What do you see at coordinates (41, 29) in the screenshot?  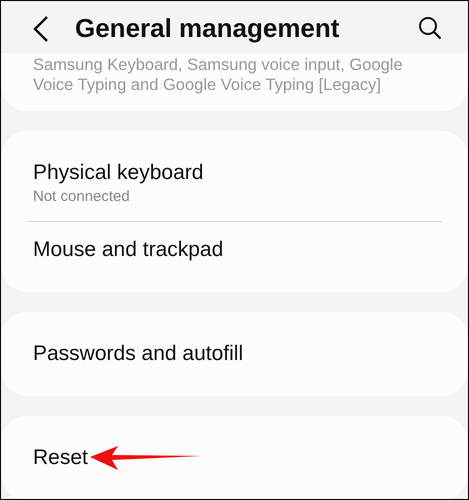 I see `back-icon` at bounding box center [41, 29].